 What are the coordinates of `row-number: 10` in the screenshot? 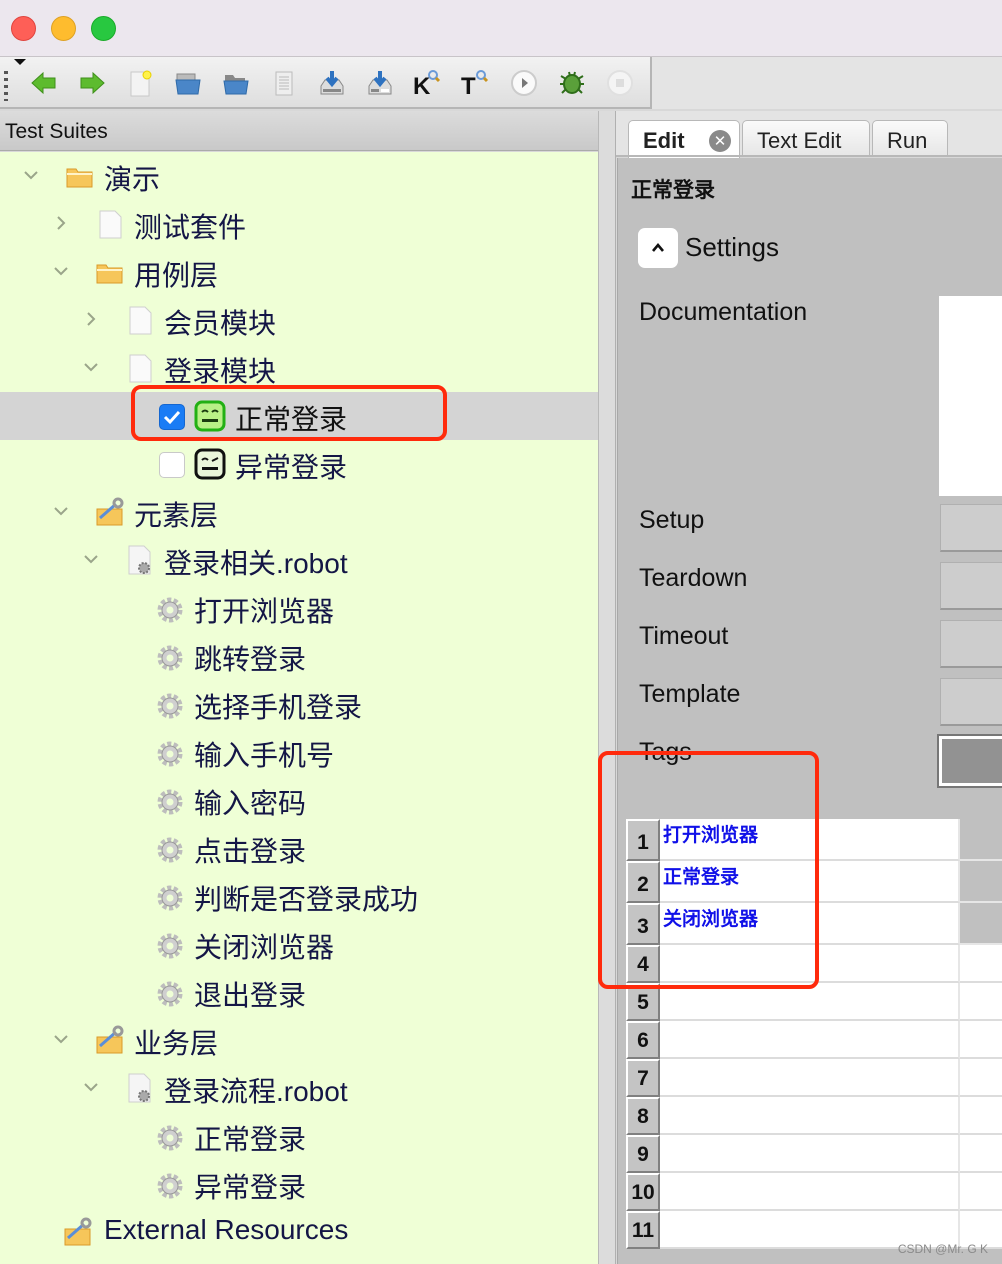 It's located at (643, 1192).